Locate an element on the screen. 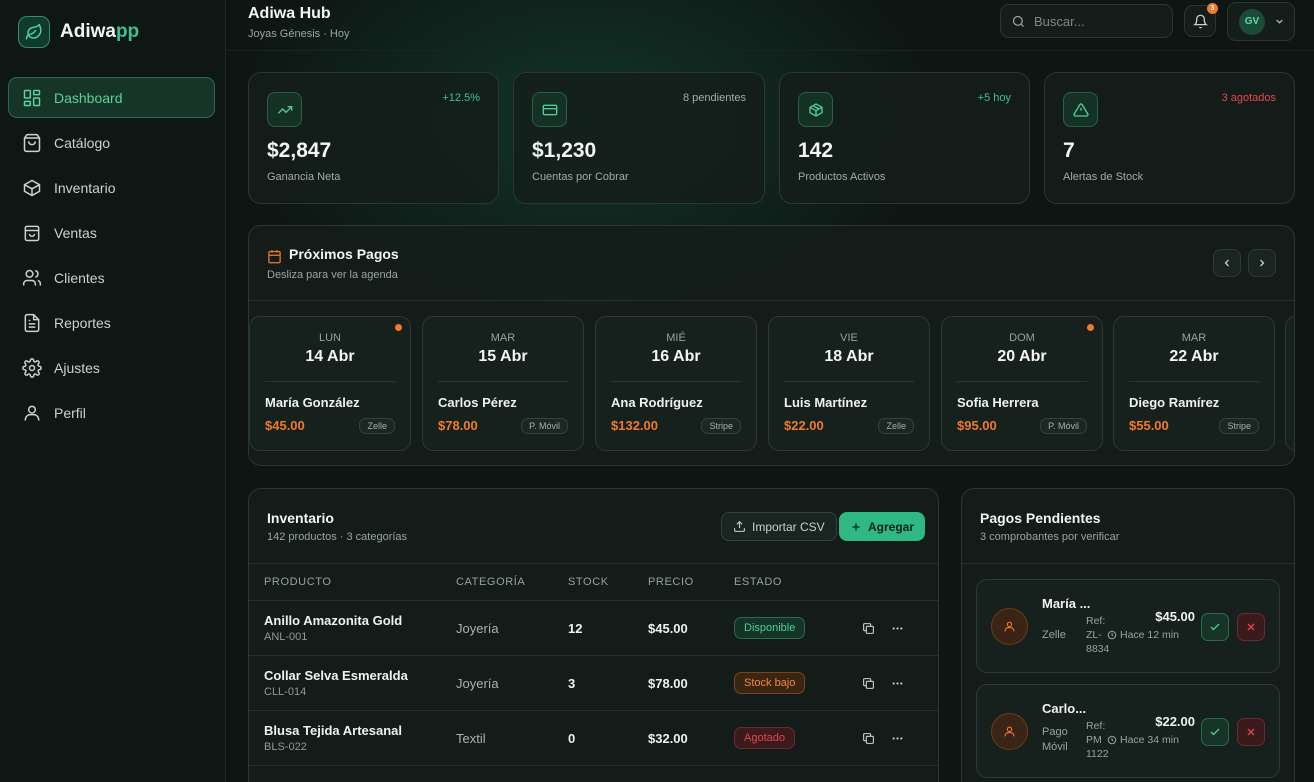 This screenshot has width=1314, height=782. topbar: Adiwa Hub Joyas Génesis · Hoy 3 GV is located at coordinates (770, 25).